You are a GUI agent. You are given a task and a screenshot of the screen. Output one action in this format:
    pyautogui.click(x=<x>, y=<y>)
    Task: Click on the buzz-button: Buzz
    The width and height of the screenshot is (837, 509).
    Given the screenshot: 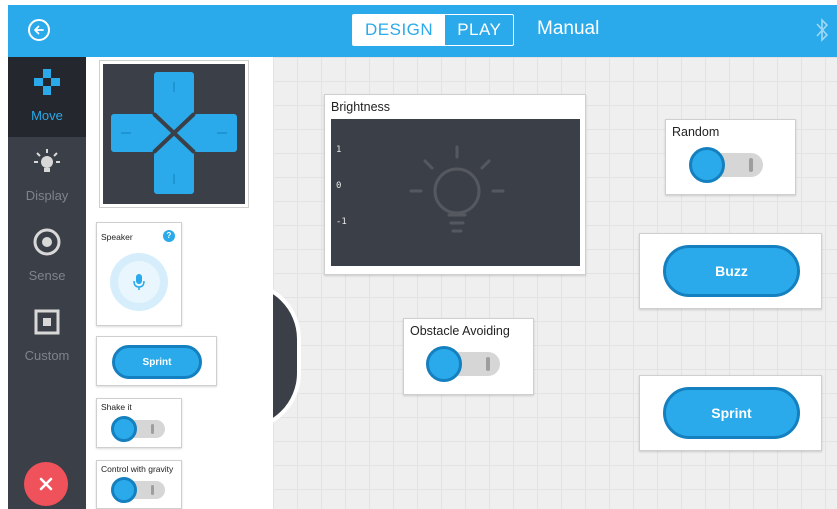 What is the action you would take?
    pyautogui.click(x=731, y=271)
    